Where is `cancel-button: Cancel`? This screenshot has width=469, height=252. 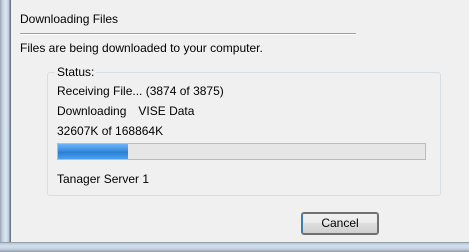
cancel-button: Cancel is located at coordinates (340, 223).